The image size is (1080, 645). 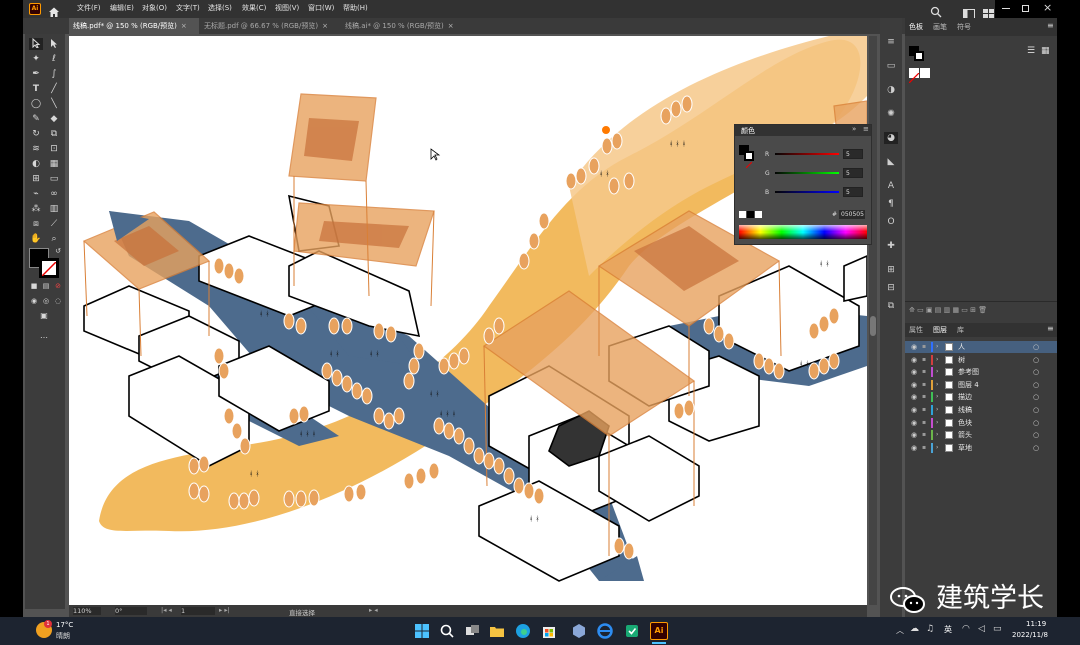 I want to click on appearance-icon: ◑, so click(x=891, y=90).